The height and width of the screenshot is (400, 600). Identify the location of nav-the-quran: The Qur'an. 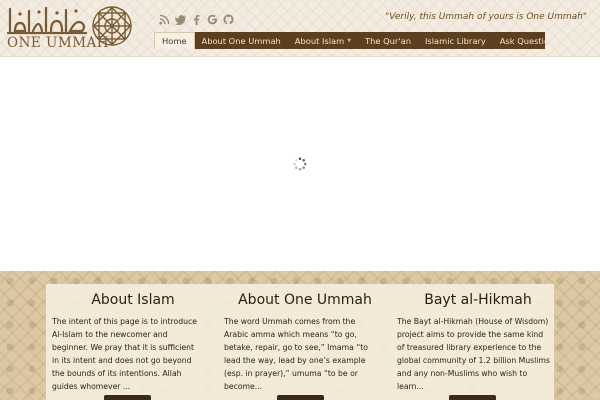
(388, 40).